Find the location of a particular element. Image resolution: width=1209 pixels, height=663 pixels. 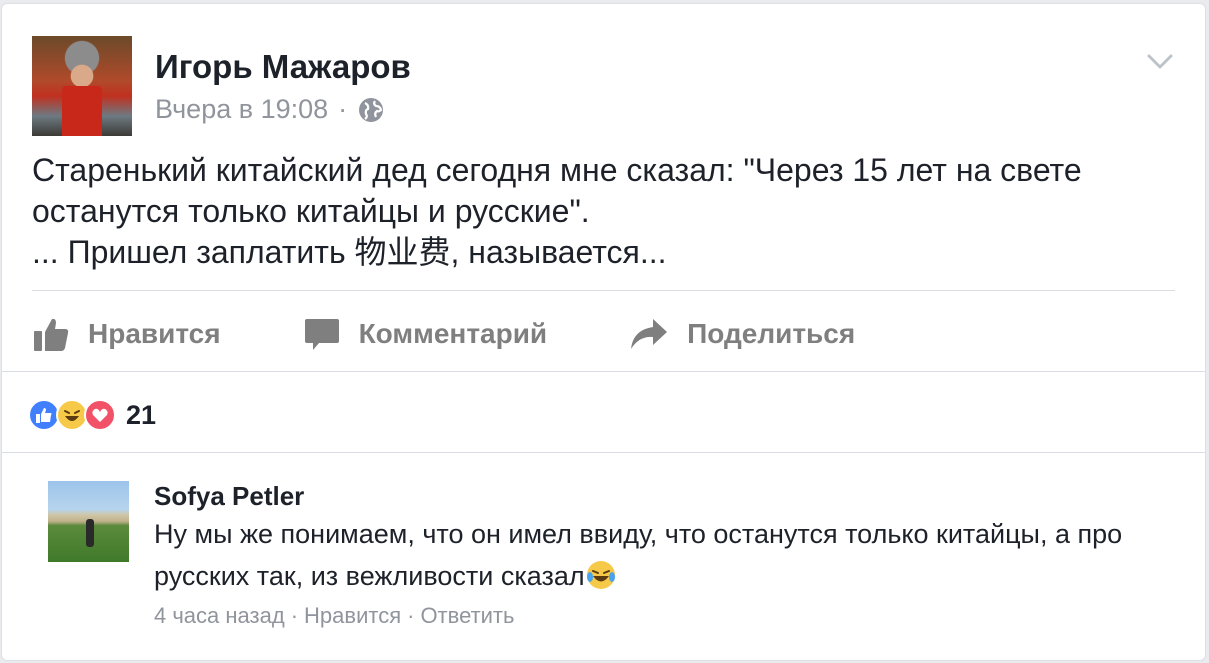

reactions-summary: 21 is located at coordinates (92, 415).